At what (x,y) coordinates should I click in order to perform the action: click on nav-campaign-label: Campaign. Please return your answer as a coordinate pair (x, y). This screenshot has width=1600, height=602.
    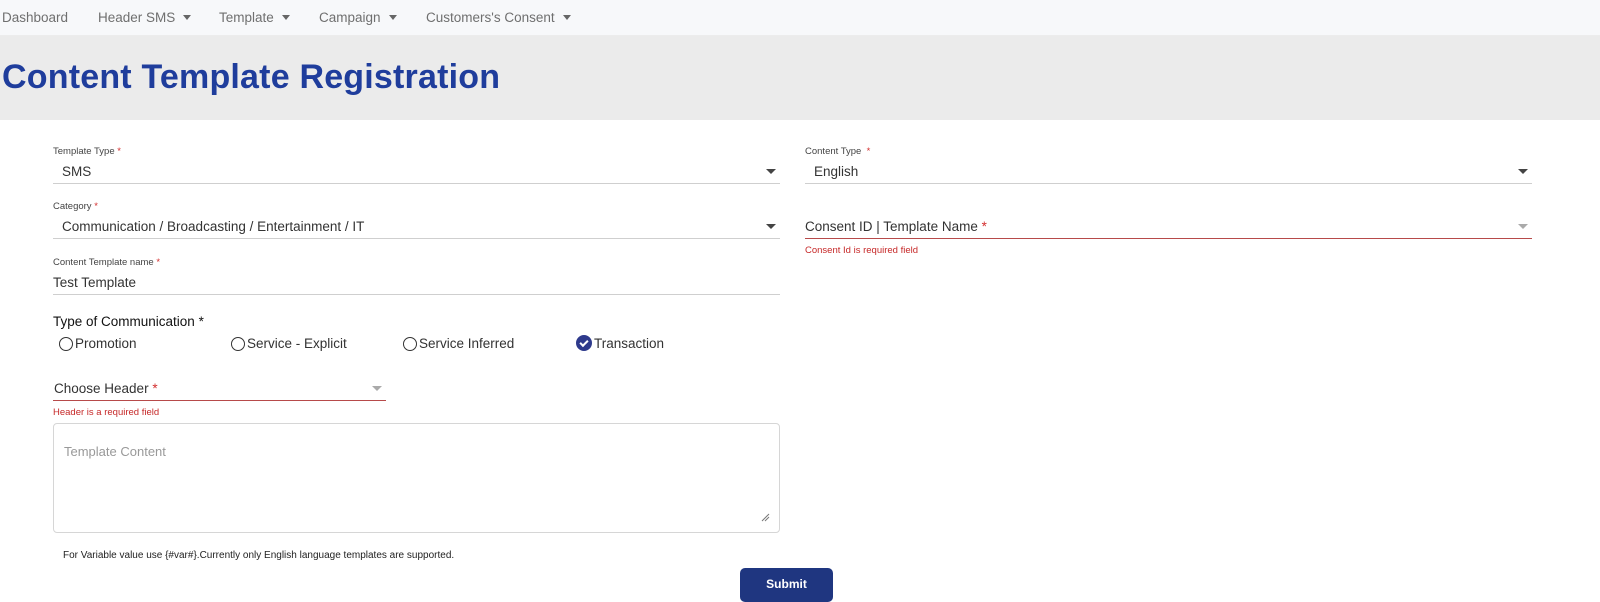
    Looking at the image, I should click on (350, 17).